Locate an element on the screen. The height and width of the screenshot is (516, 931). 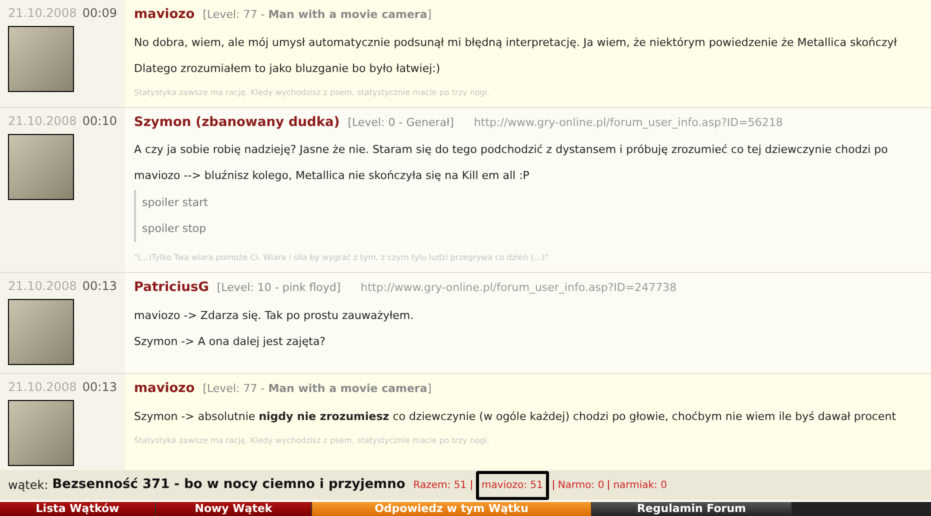
post-time: 00:09 is located at coordinates (99, 13).